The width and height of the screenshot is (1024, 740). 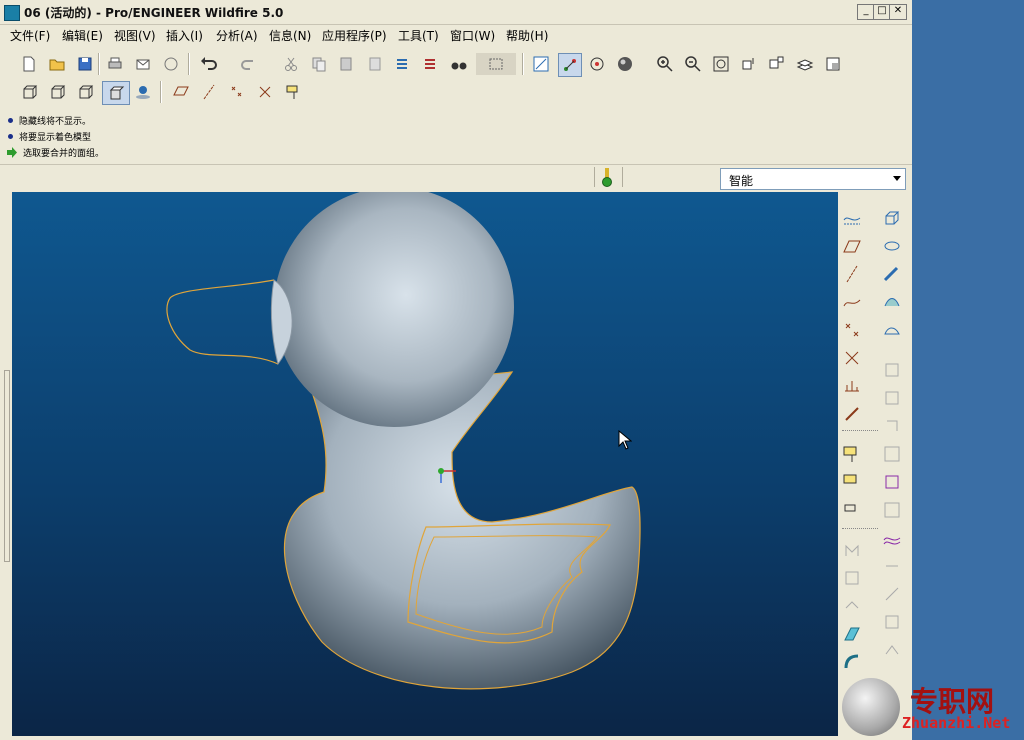 What do you see at coordinates (291, 64) in the screenshot?
I see `cut-icon` at bounding box center [291, 64].